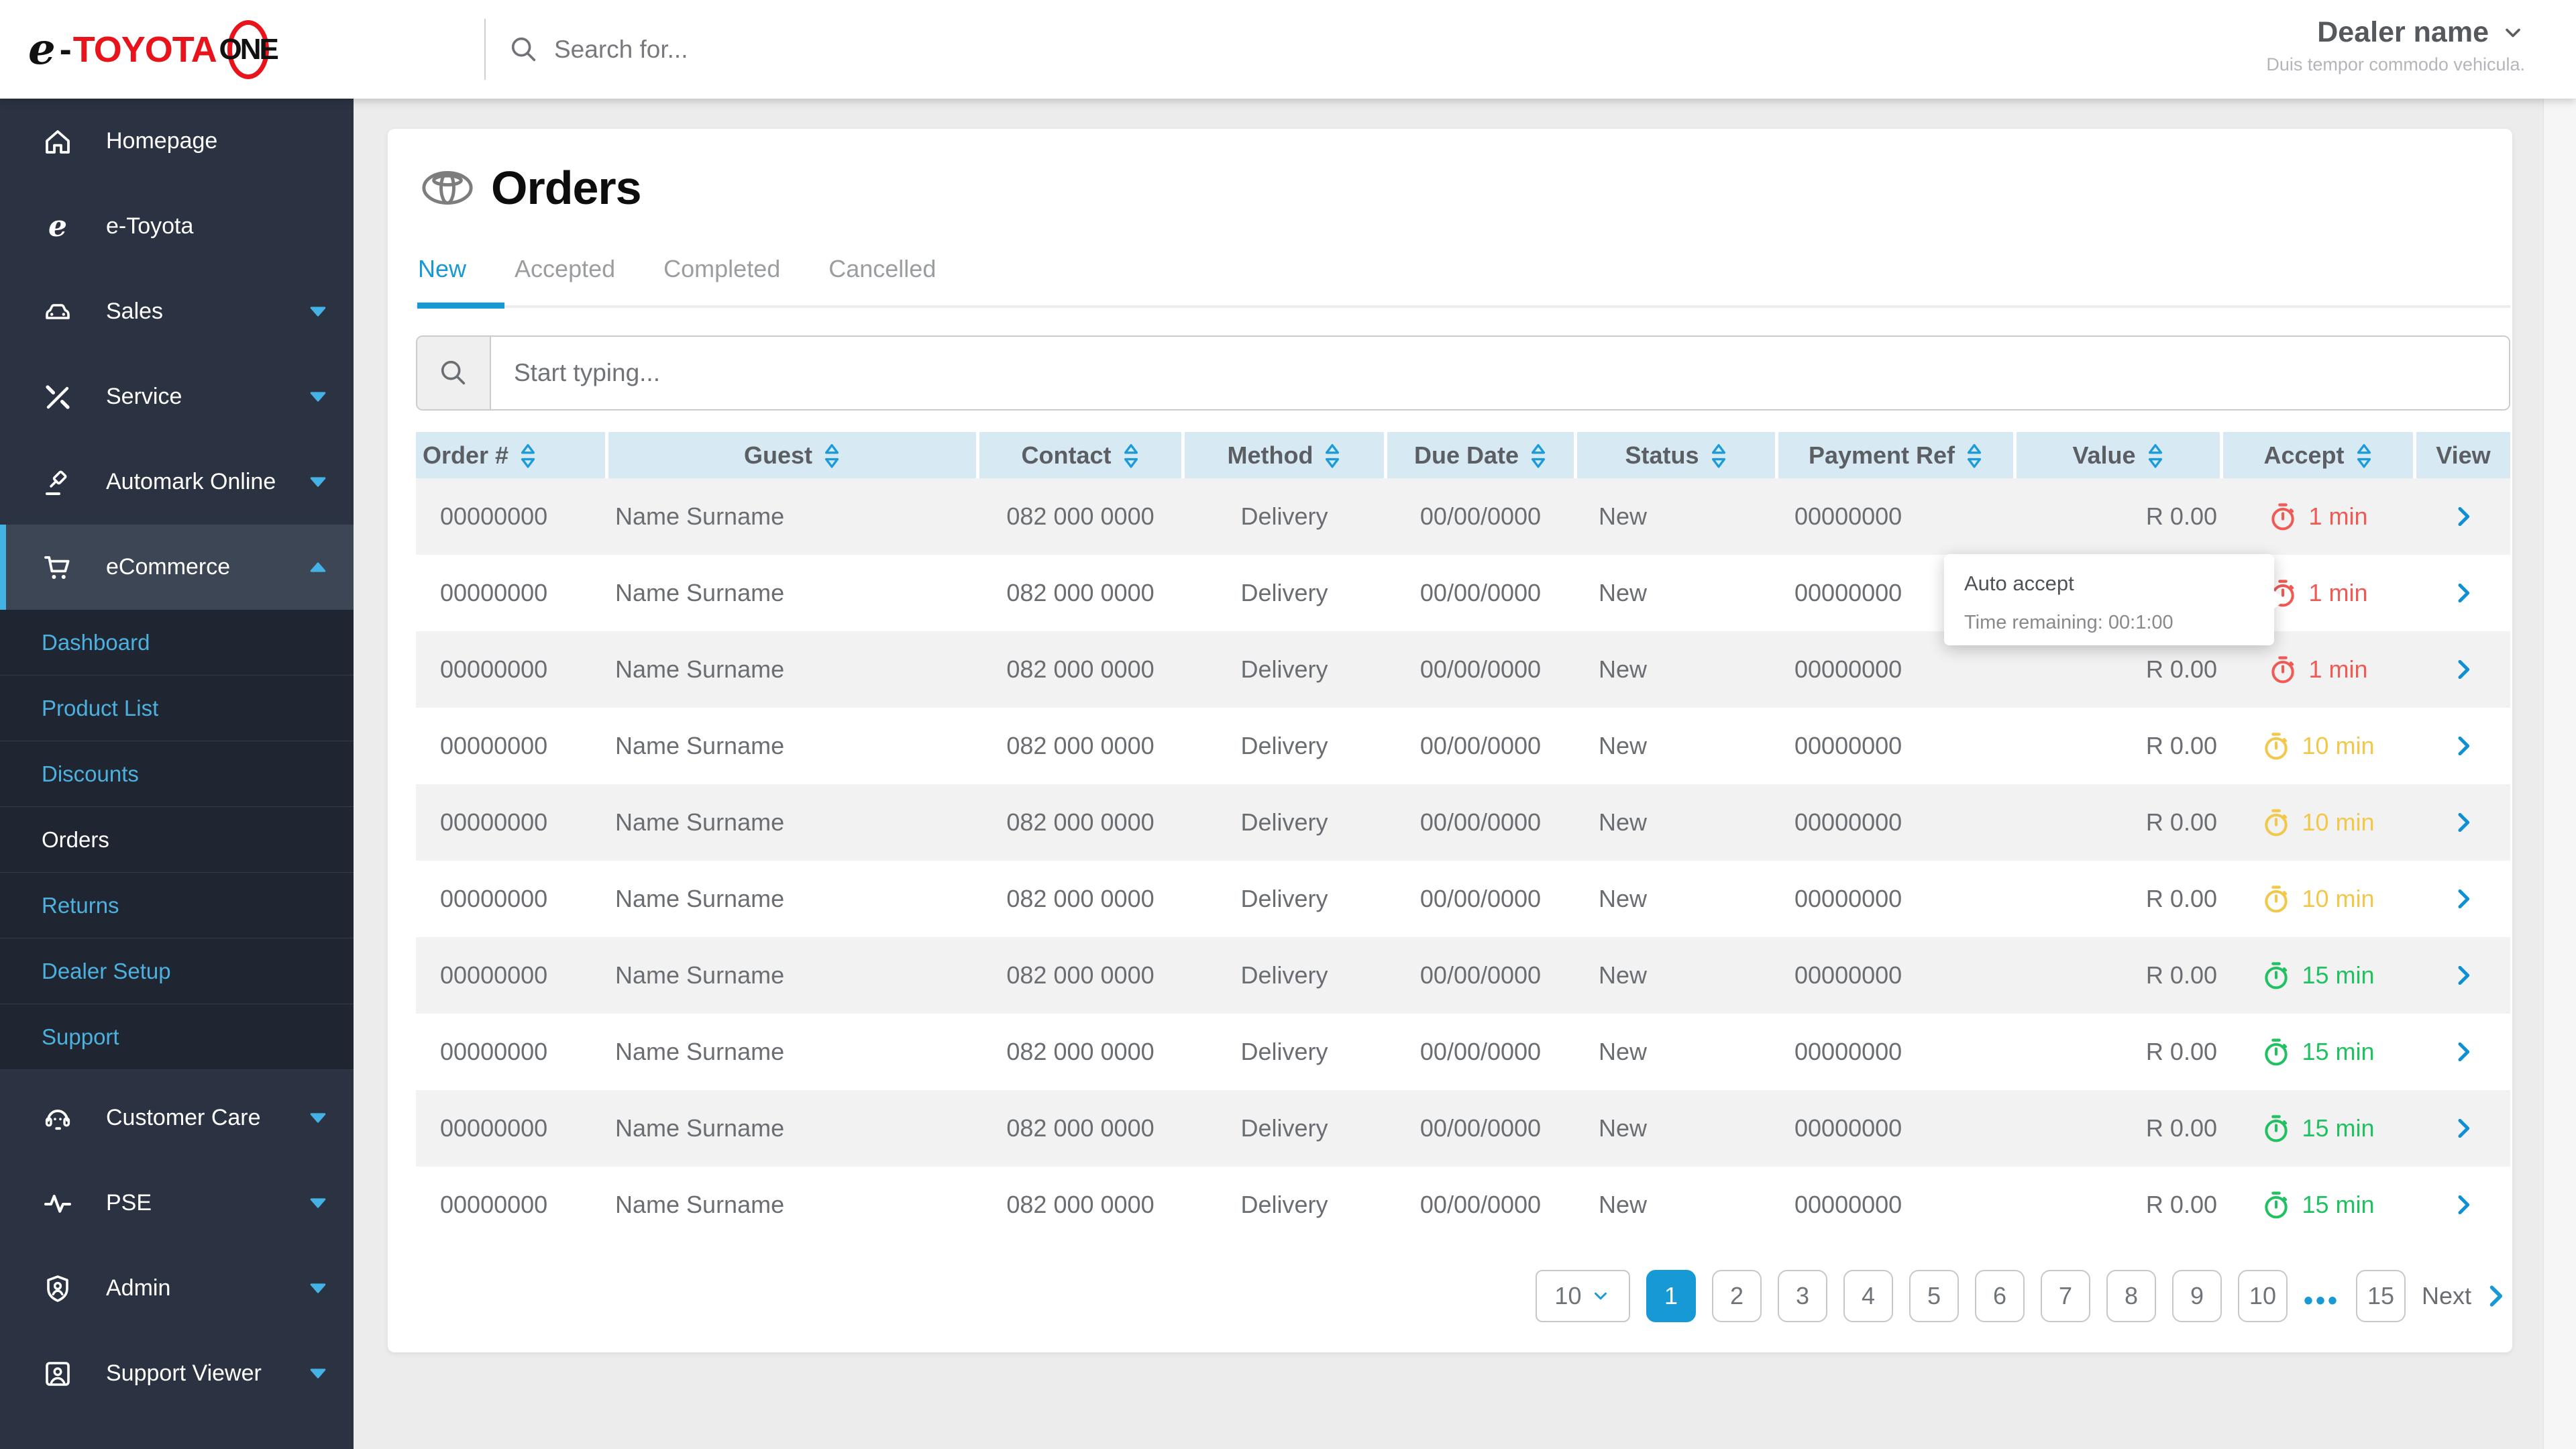  What do you see at coordinates (1284, 1204) in the screenshot?
I see `method: Delivery` at bounding box center [1284, 1204].